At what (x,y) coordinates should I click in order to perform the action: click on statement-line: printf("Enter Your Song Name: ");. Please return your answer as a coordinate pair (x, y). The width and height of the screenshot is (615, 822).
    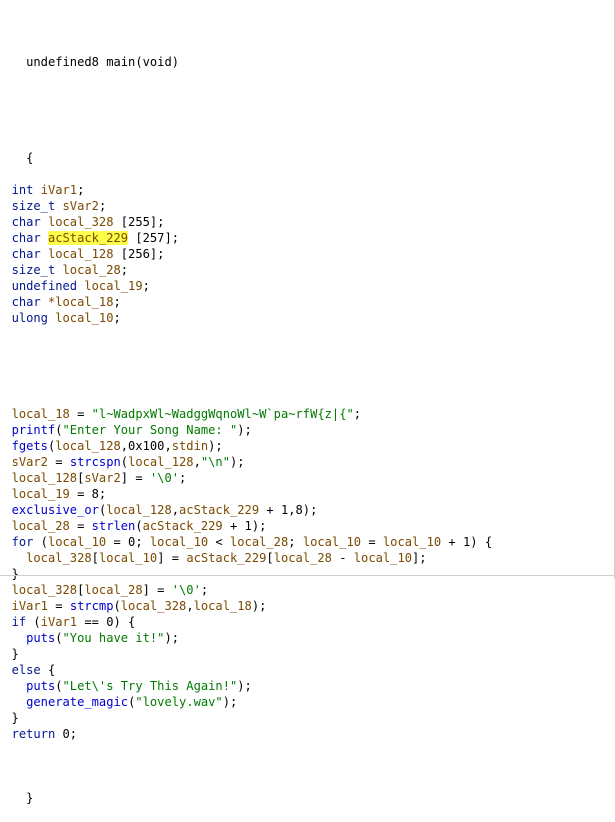
    Looking at the image, I should click on (246, 430).